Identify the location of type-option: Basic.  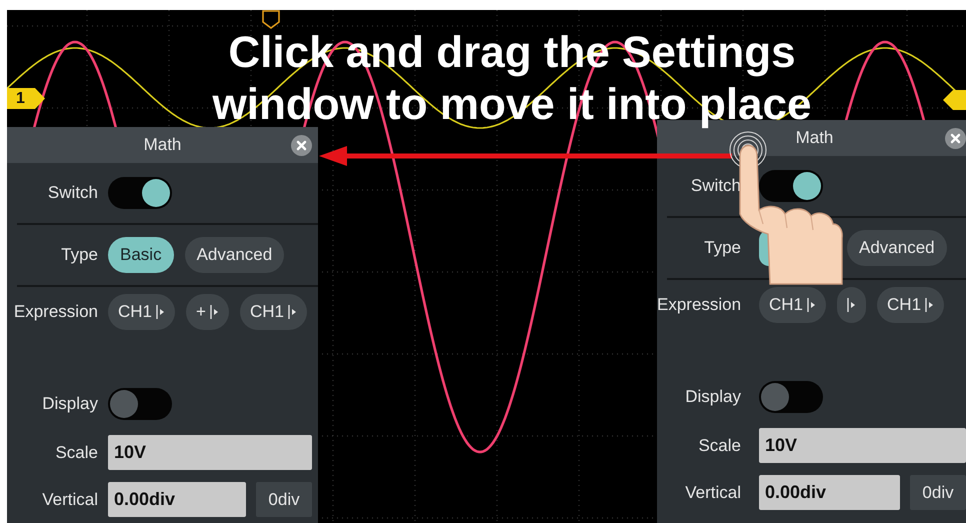
(141, 255).